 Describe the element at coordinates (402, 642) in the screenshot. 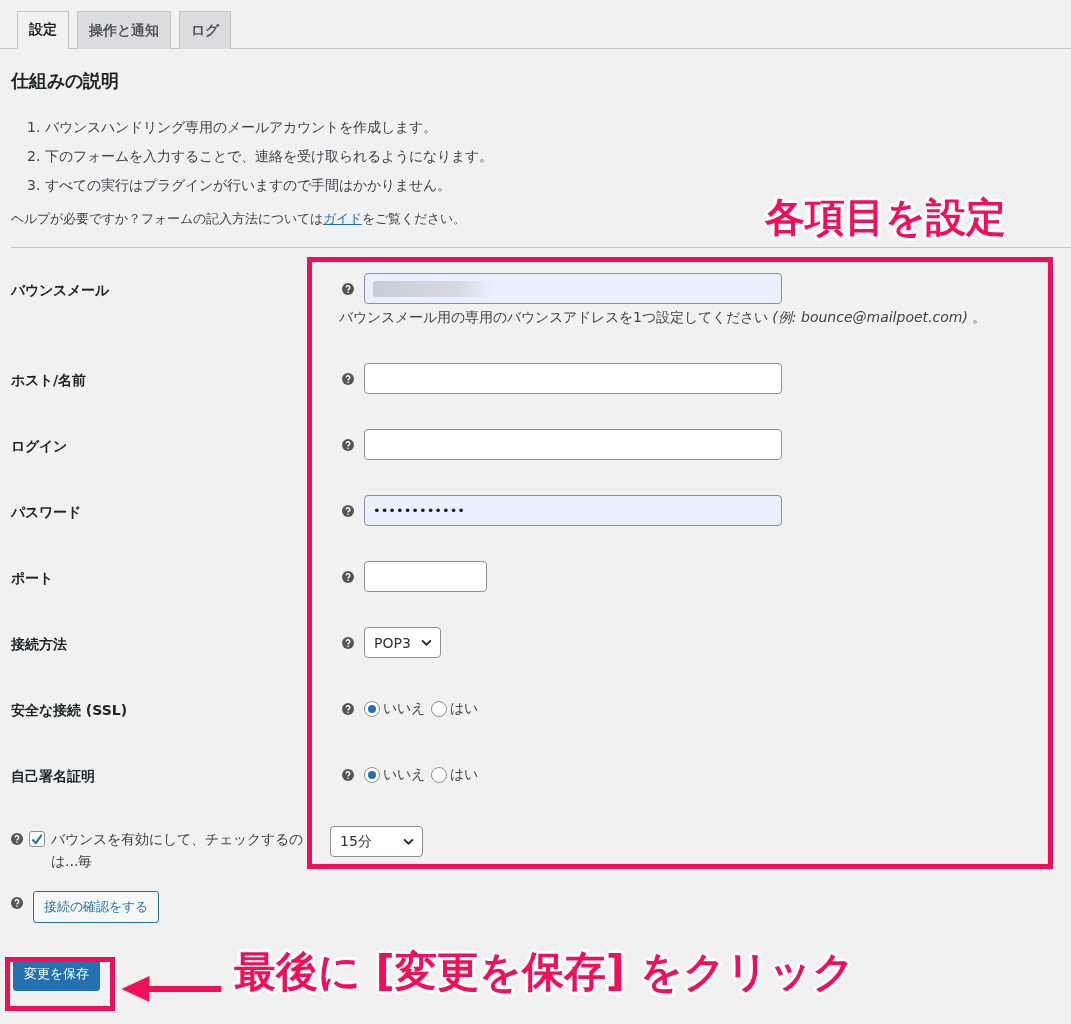

I see `connection-select: POP3` at that location.